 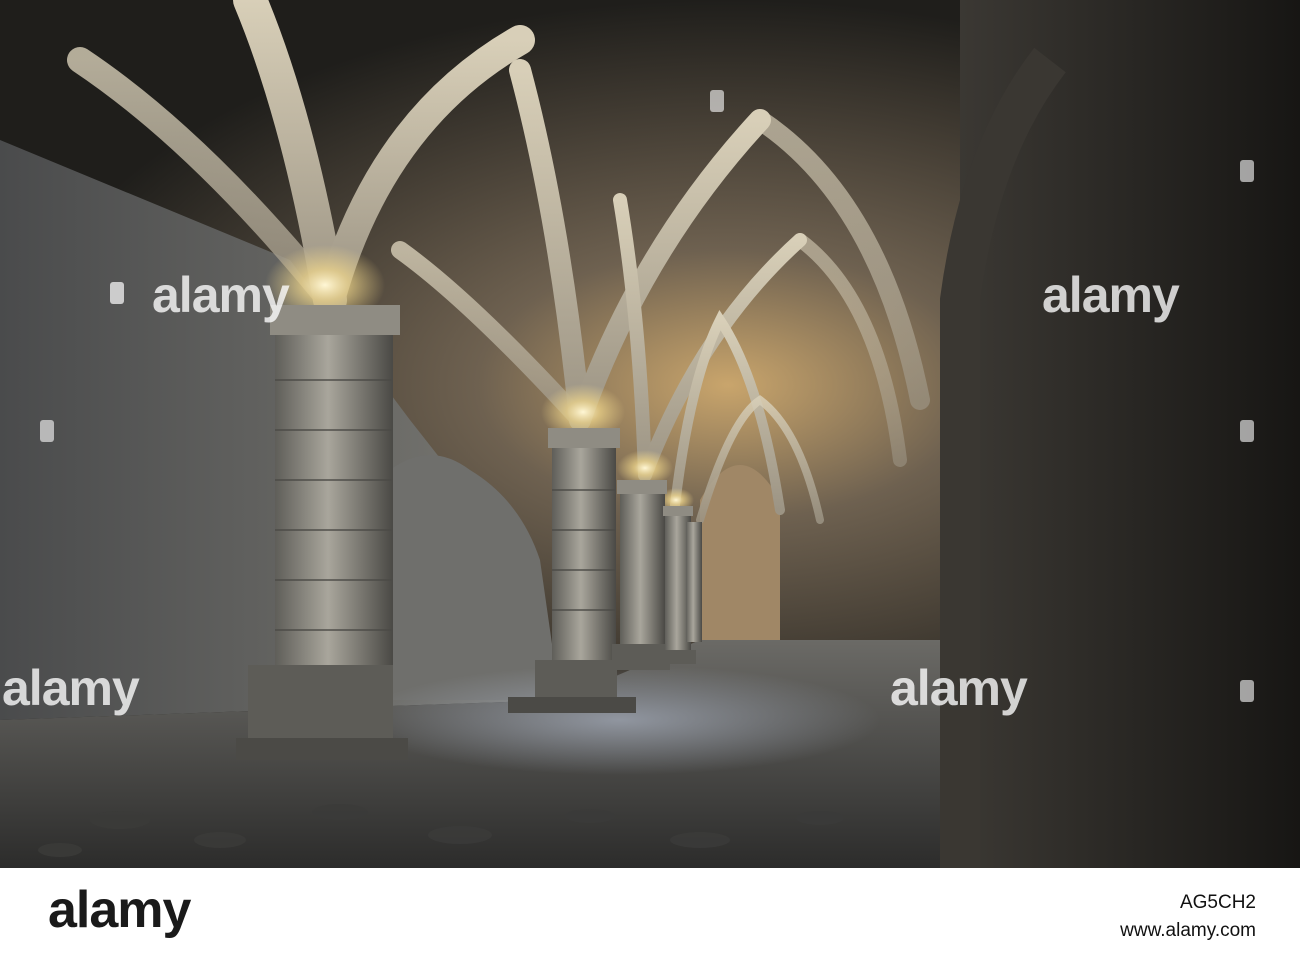 I want to click on watermark-top-left: alamy, so click(x=221, y=295).